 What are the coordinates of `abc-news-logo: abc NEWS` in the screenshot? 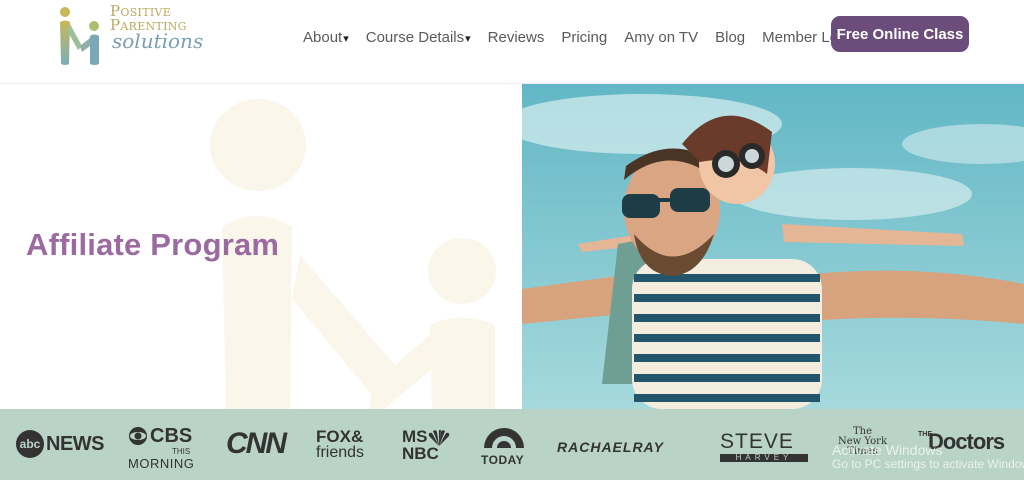 It's located at (60, 444).